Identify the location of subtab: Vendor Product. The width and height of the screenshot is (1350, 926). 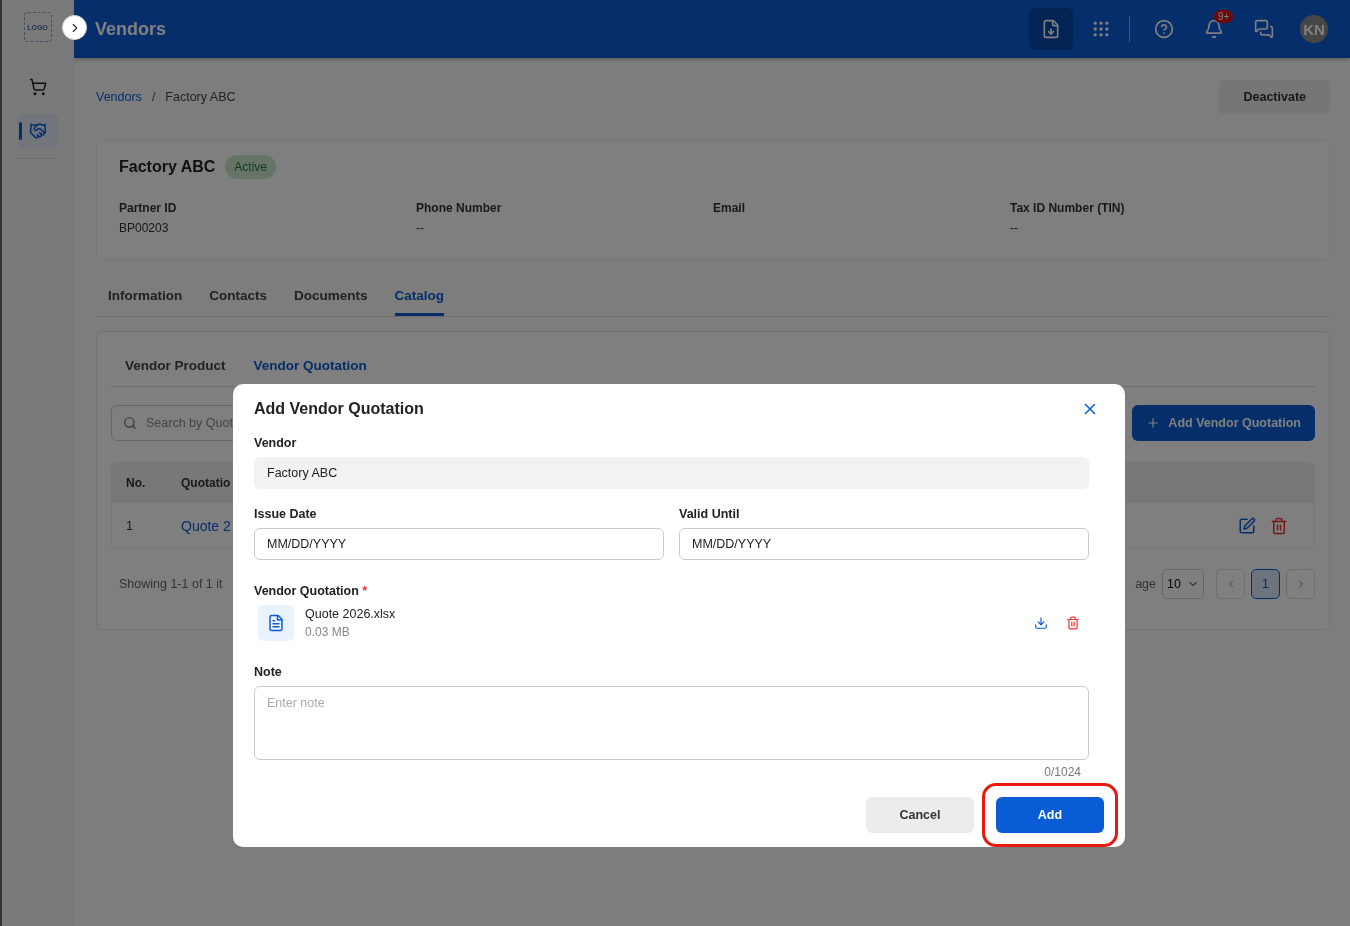
(175, 368).